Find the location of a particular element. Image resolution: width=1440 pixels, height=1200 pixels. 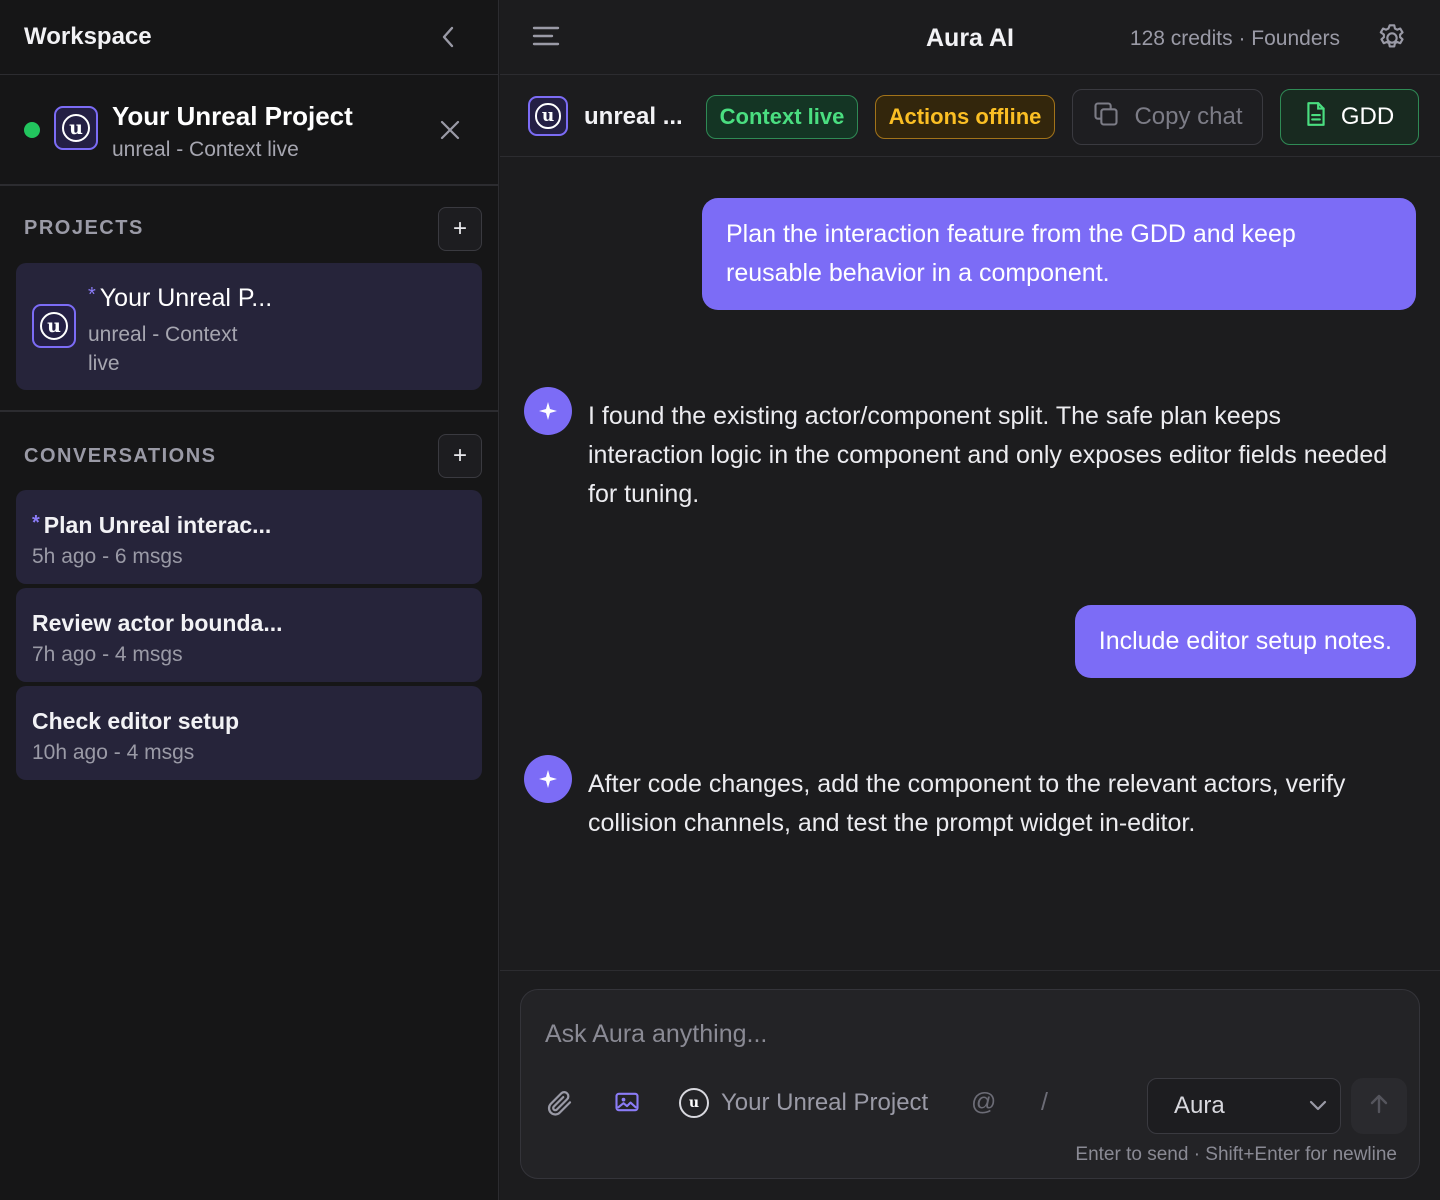

mention-button: @ is located at coordinates (983, 1102).